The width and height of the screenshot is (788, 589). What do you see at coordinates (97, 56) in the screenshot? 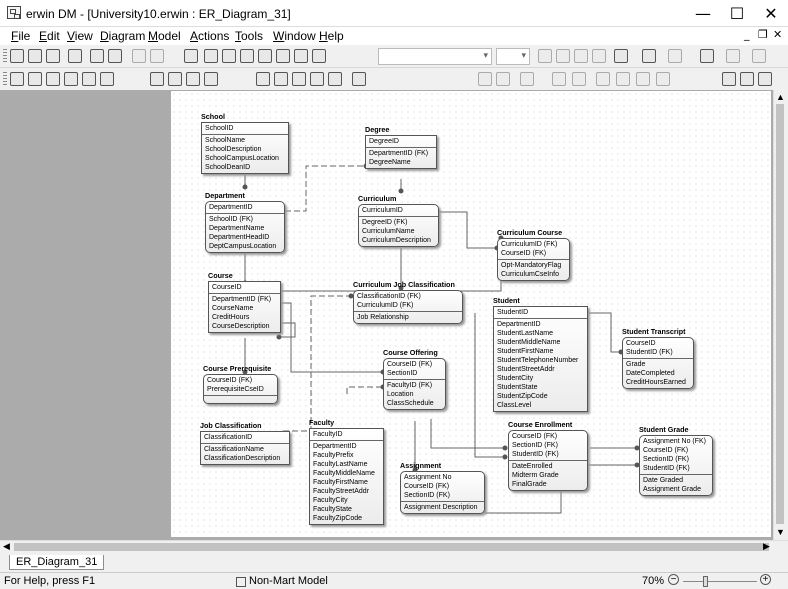
I see `find-icon` at bounding box center [97, 56].